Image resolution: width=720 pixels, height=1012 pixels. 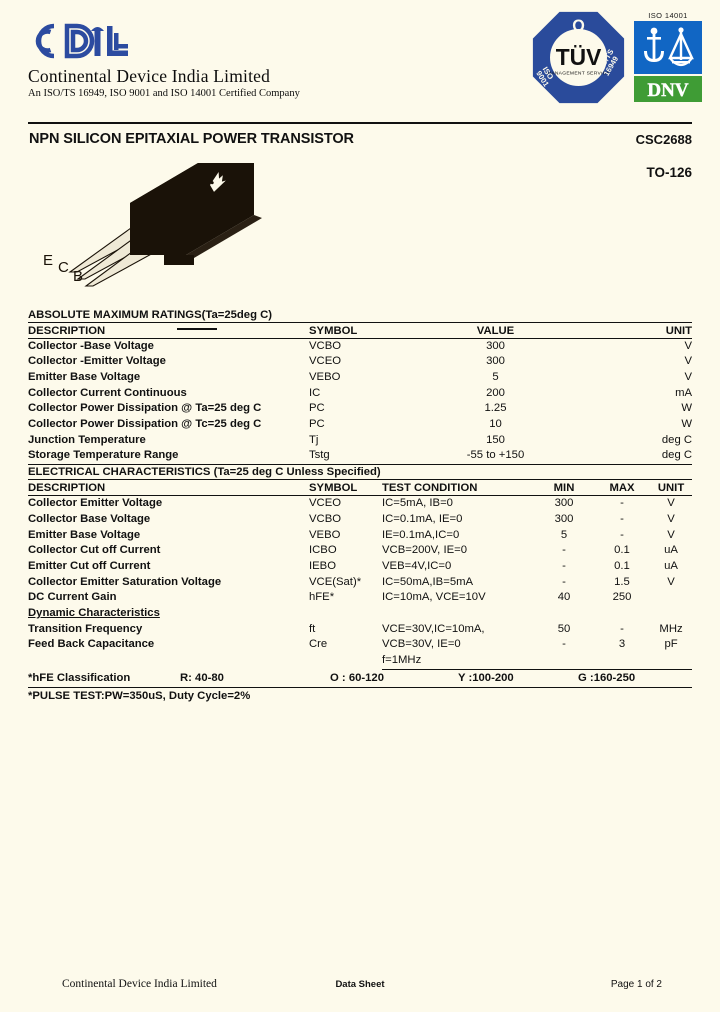 What do you see at coordinates (168, 661) in the screenshot?
I see `cell-description` at bounding box center [168, 661].